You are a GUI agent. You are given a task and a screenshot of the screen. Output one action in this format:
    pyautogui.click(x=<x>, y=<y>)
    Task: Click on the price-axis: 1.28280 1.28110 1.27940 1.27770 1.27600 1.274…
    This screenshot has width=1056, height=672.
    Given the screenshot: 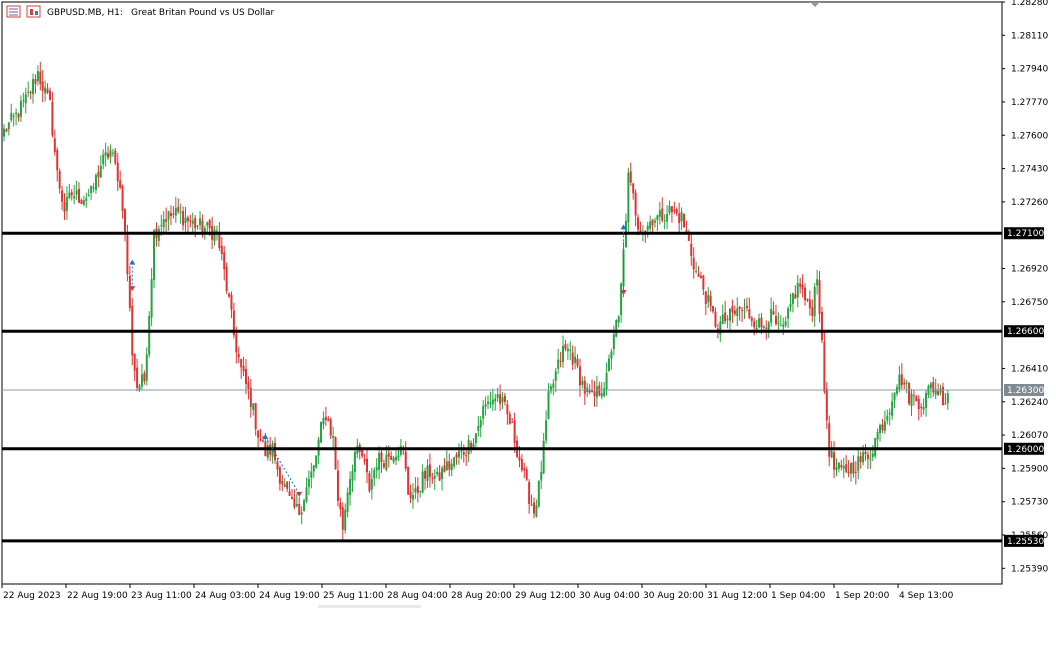 What is the action you would take?
    pyautogui.click(x=1025, y=287)
    